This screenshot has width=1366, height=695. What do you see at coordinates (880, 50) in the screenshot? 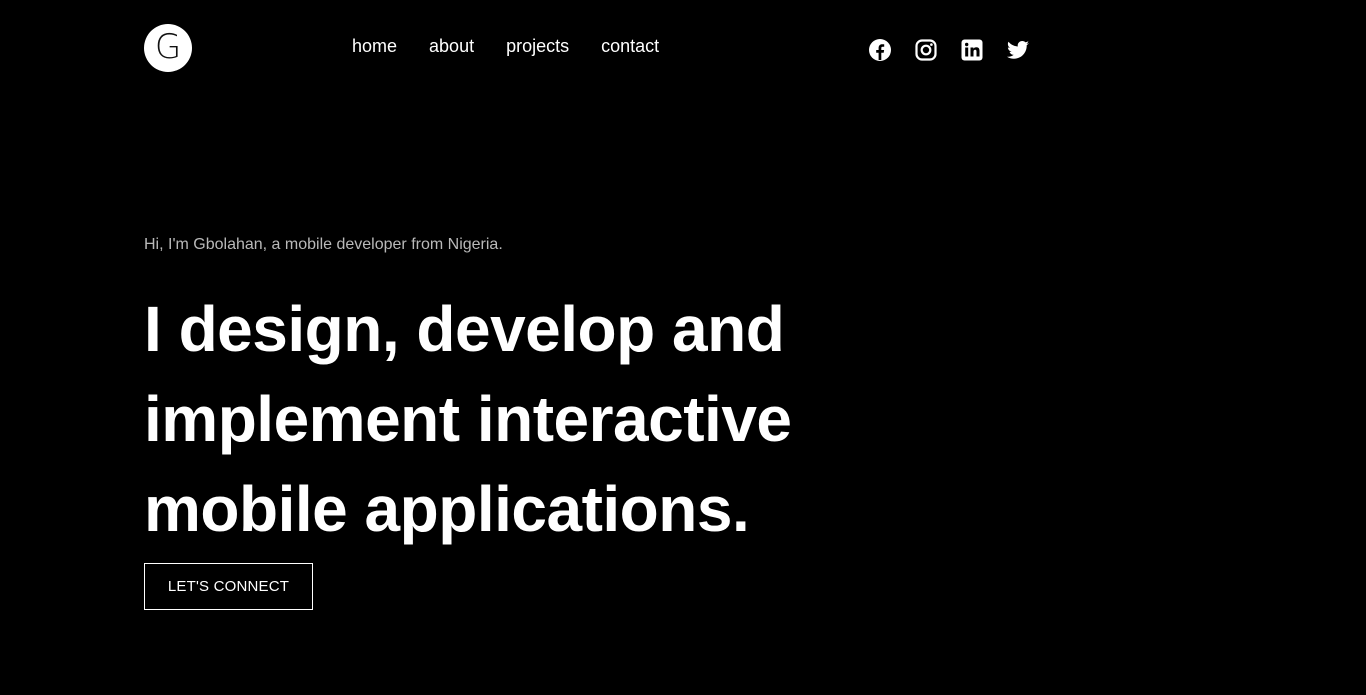
I see `facebook-icon` at bounding box center [880, 50].